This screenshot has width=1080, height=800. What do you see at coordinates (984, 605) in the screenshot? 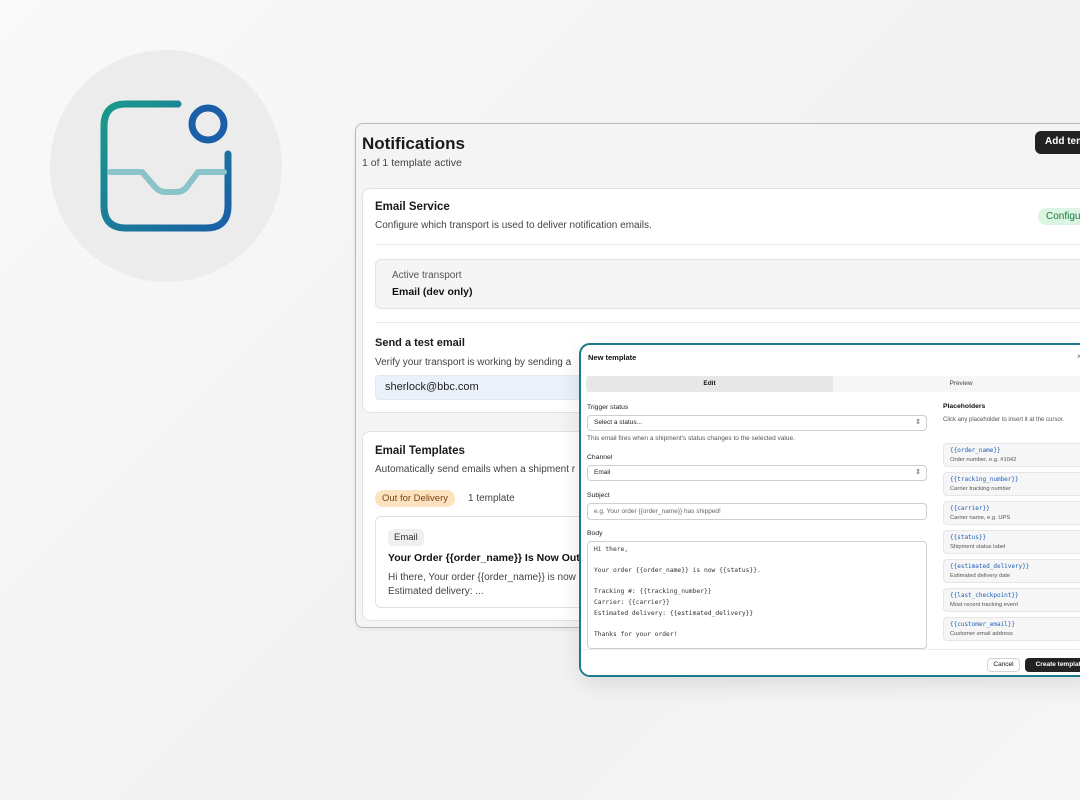
I see `placeholder-desc: Most recent tracking event` at bounding box center [984, 605].